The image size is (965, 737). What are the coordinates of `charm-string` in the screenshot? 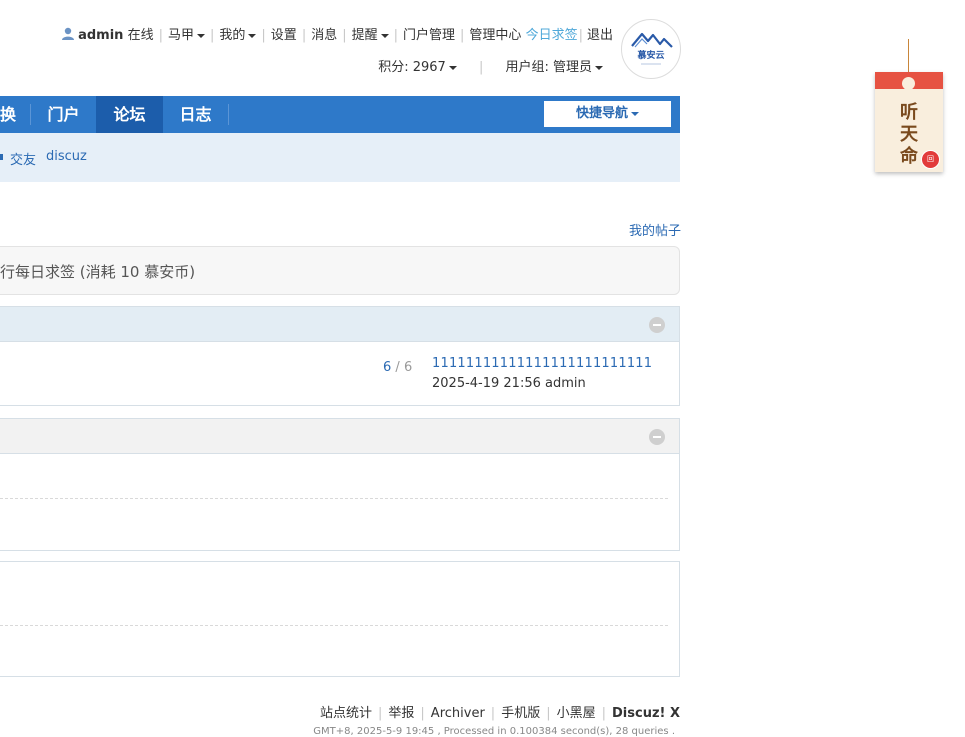 It's located at (908, 57).